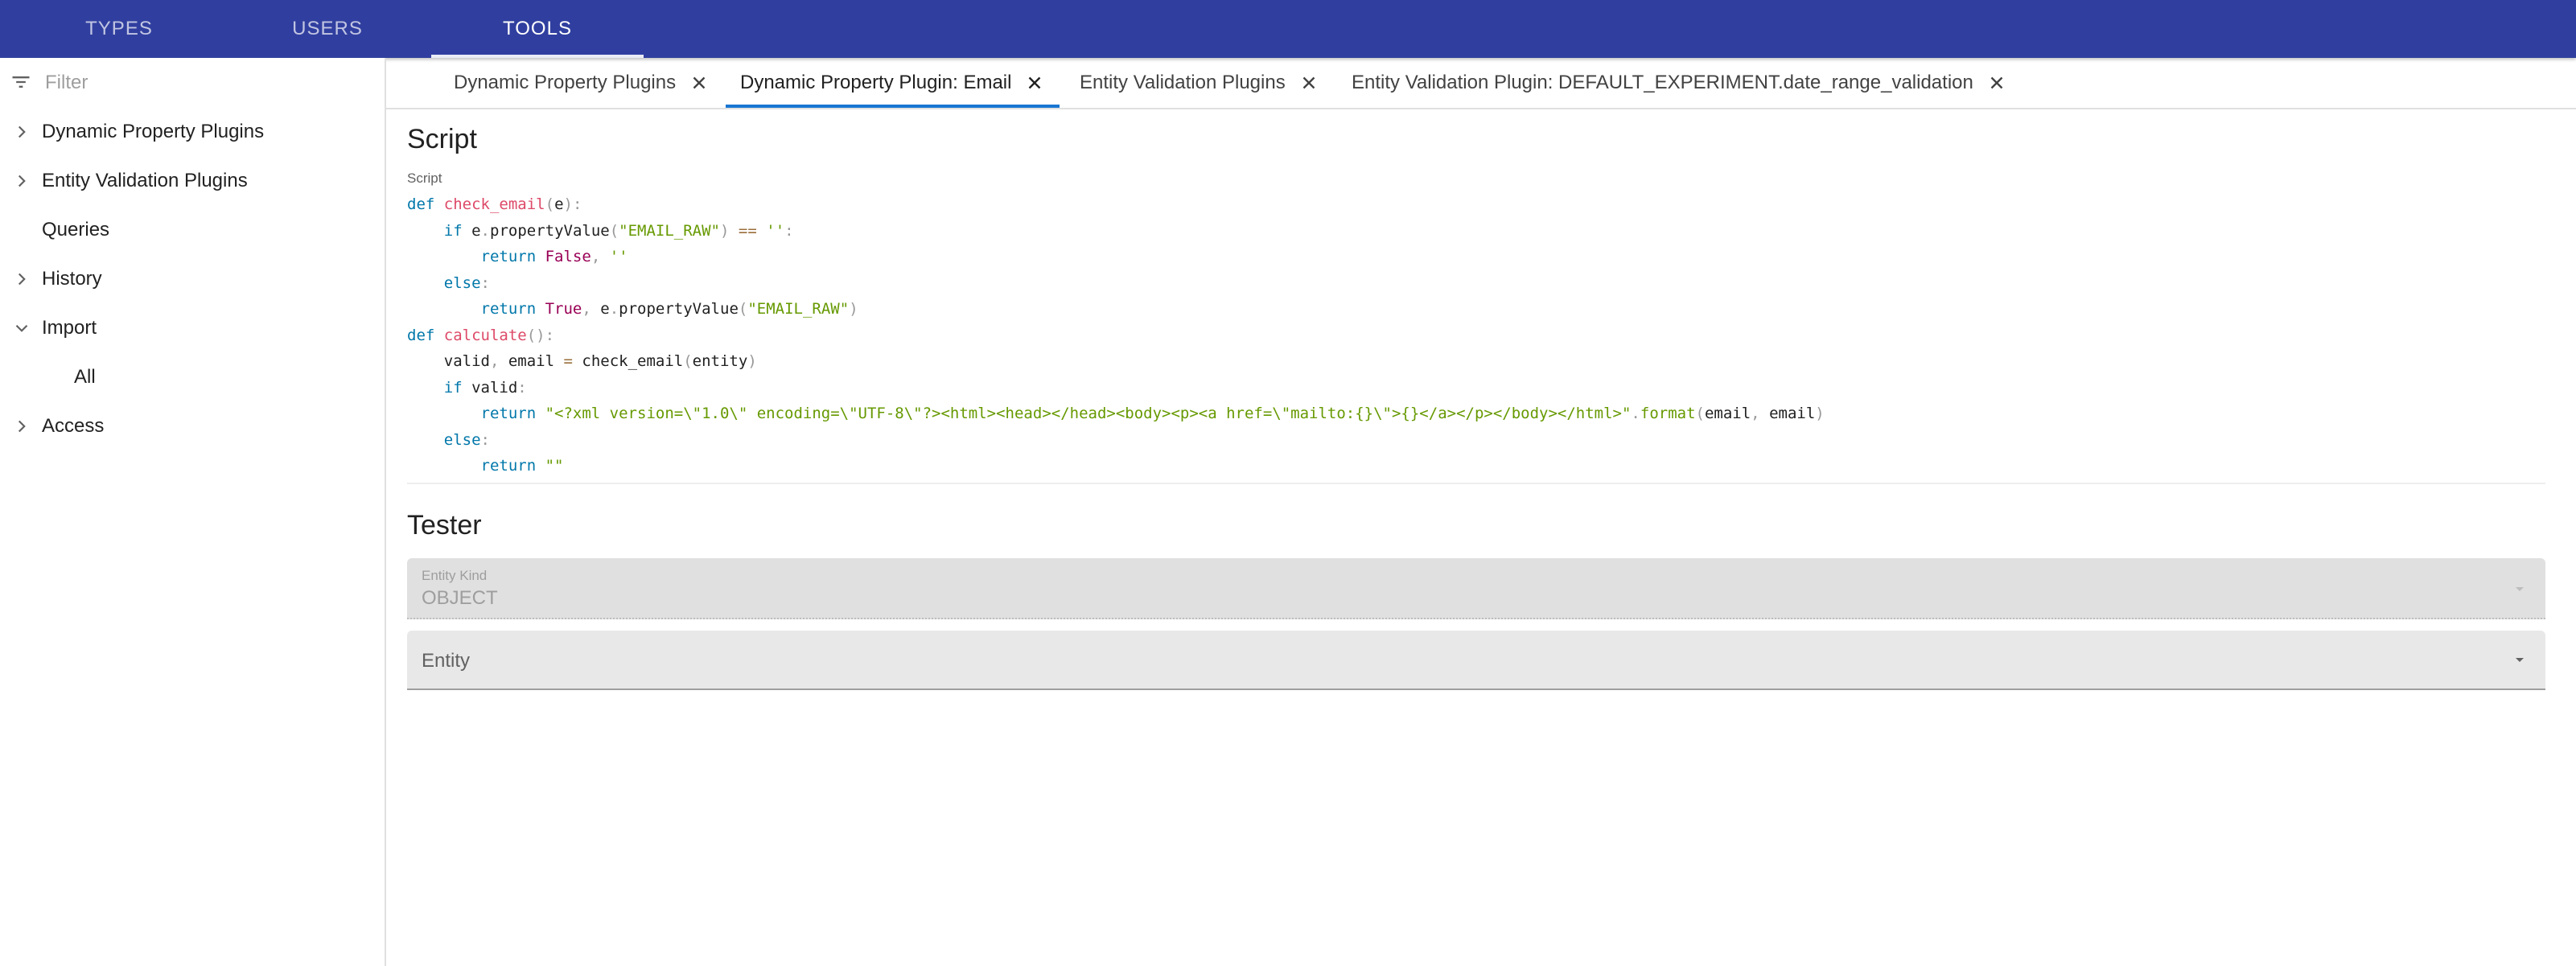  Describe the element at coordinates (72, 279) in the screenshot. I see `sidebar-item-label: History` at that location.